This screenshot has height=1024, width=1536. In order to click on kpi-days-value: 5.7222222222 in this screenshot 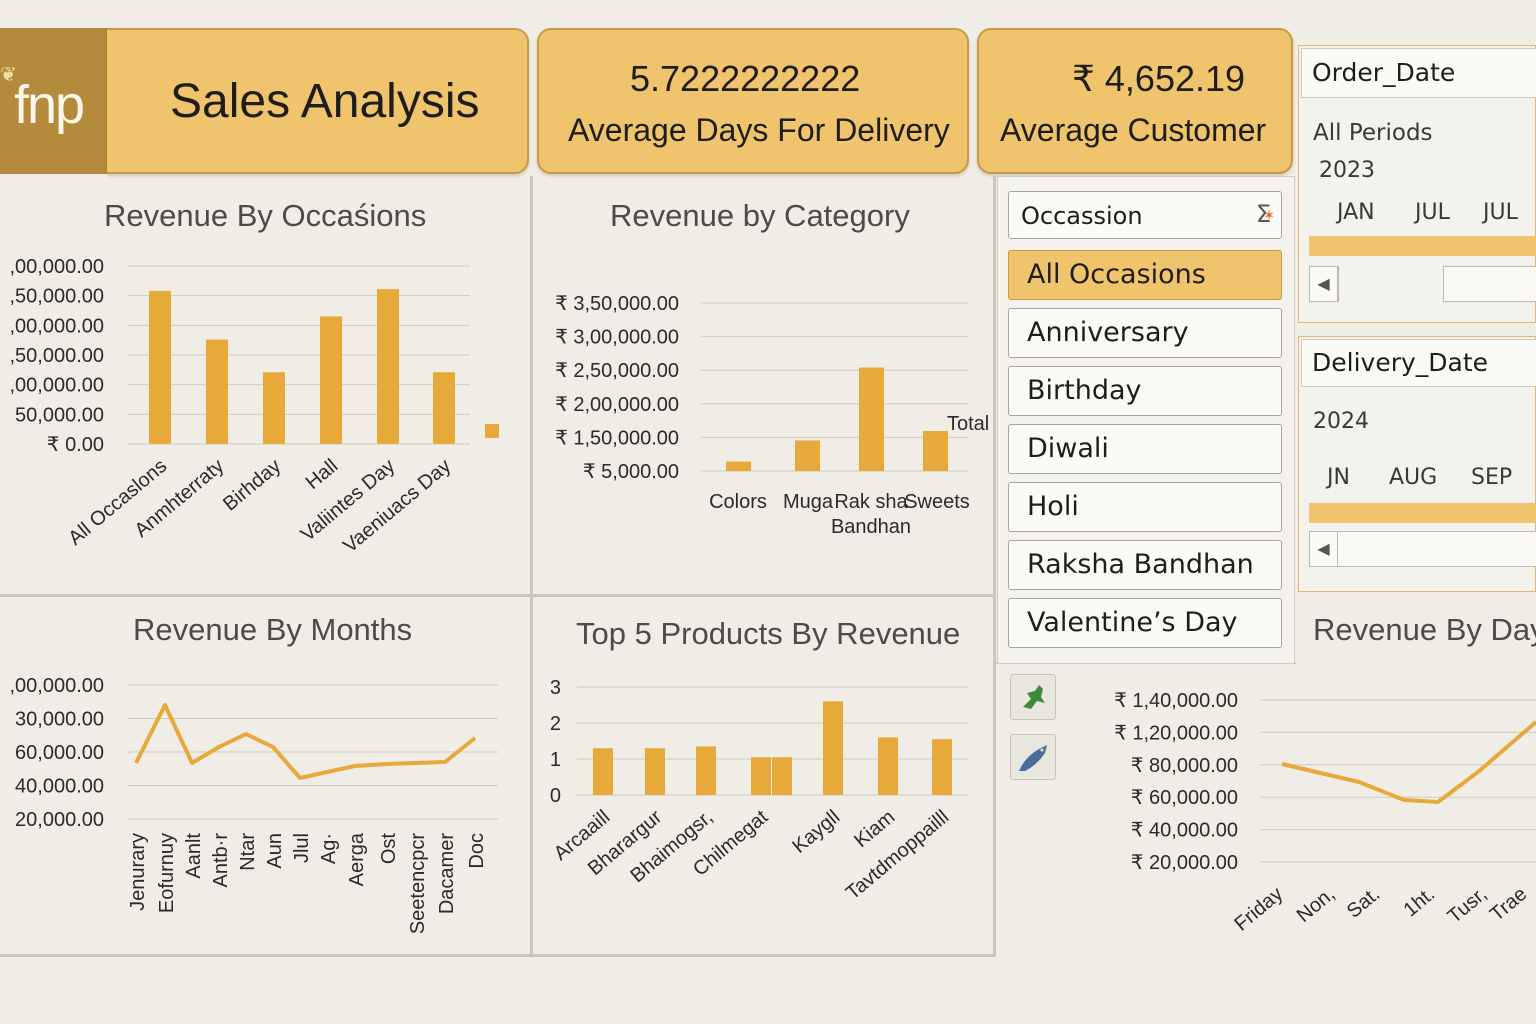, I will do `click(745, 78)`.